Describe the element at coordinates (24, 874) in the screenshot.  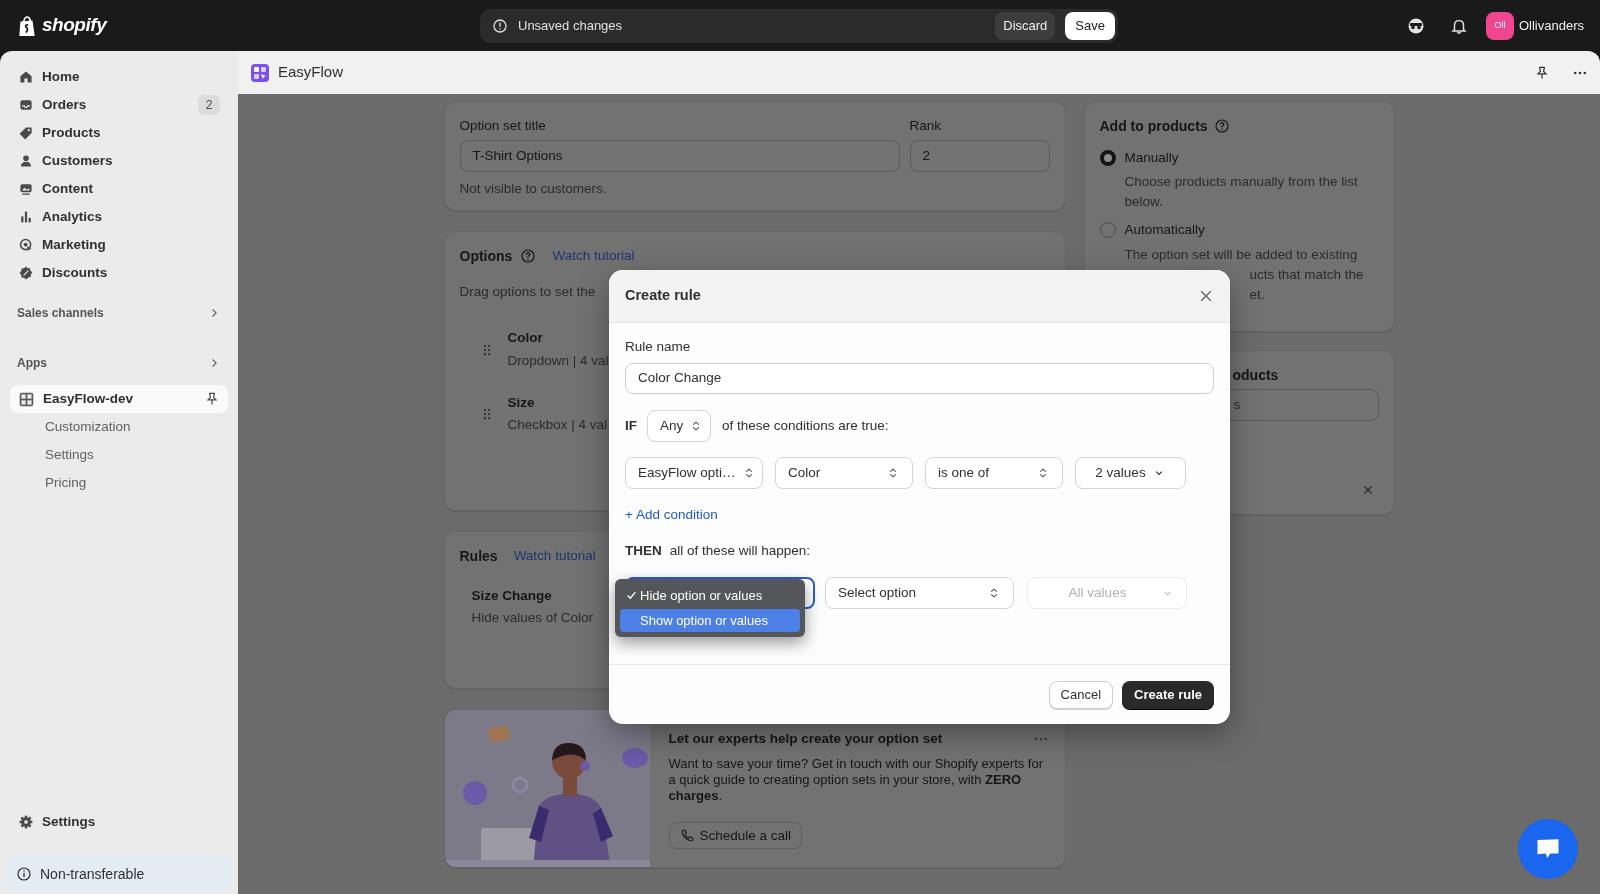
I see `info-icon` at that location.